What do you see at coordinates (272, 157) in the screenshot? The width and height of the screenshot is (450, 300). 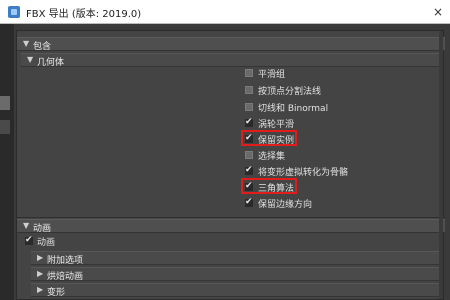 I see `option-label: 选择集` at bounding box center [272, 157].